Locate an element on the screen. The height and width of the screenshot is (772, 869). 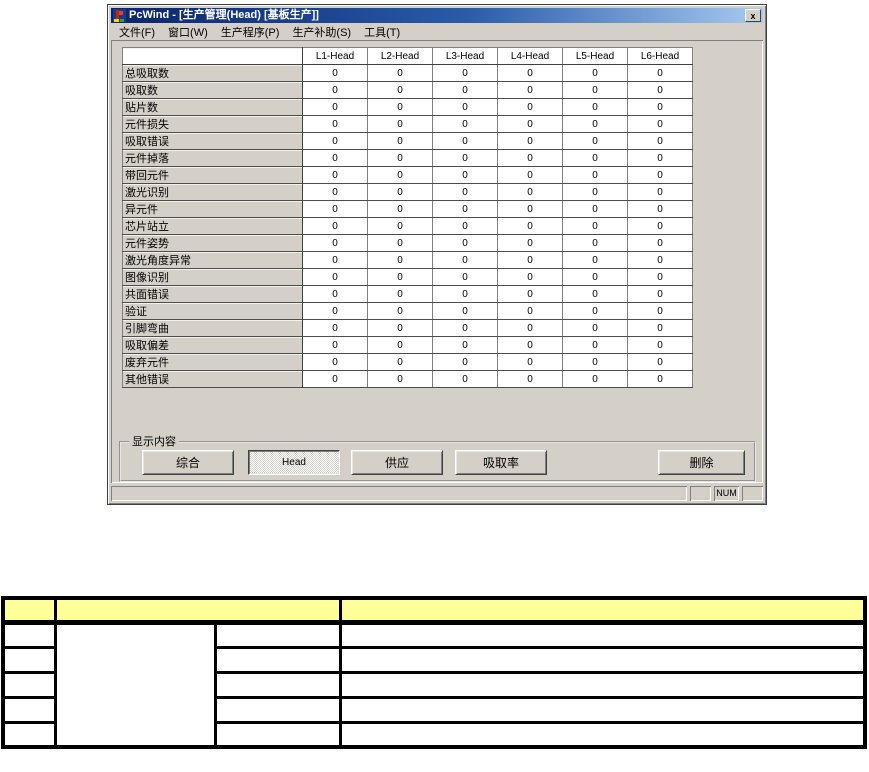
menu-item-3: 生产程序(P) is located at coordinates (250, 32).